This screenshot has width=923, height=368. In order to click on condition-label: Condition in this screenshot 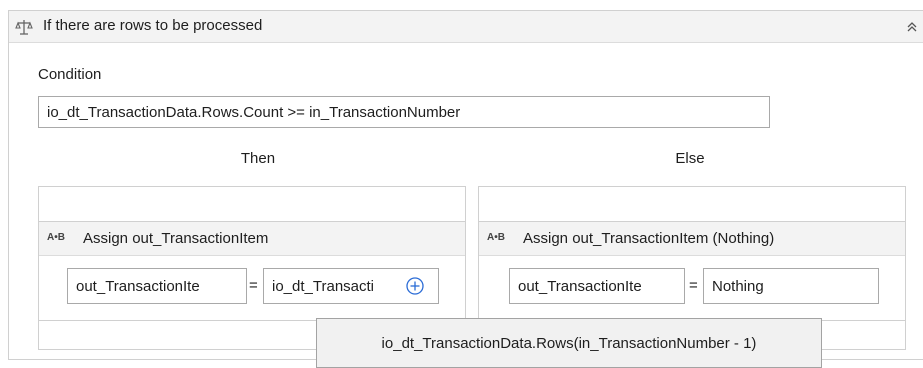, I will do `click(70, 74)`.